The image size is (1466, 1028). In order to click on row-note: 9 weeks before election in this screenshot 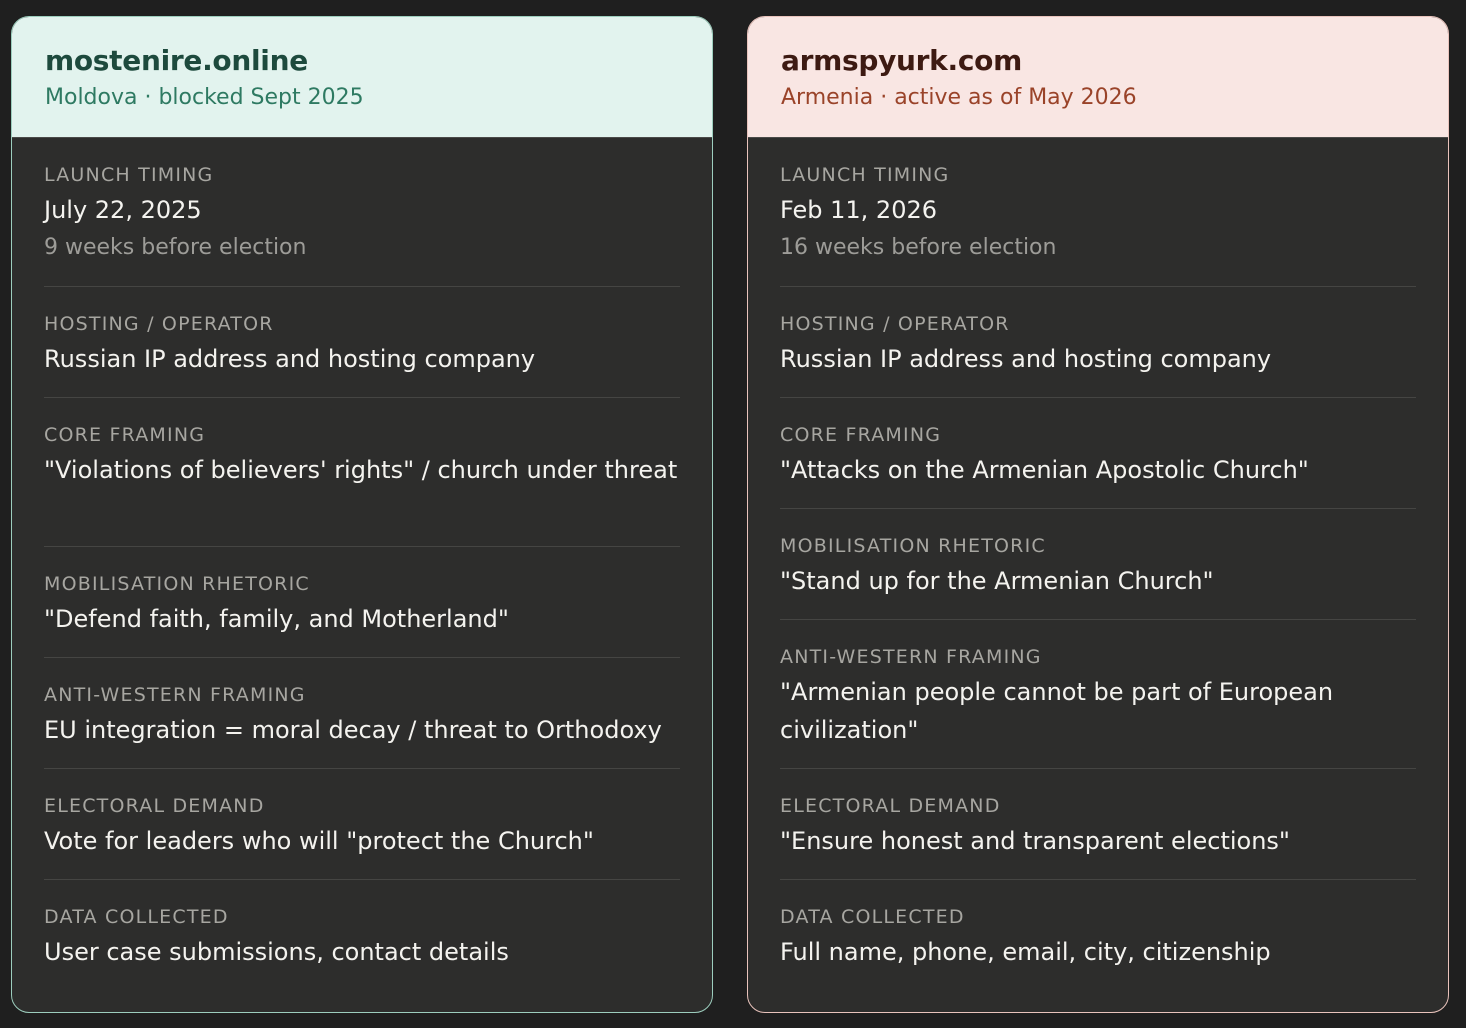, I will do `click(175, 247)`.